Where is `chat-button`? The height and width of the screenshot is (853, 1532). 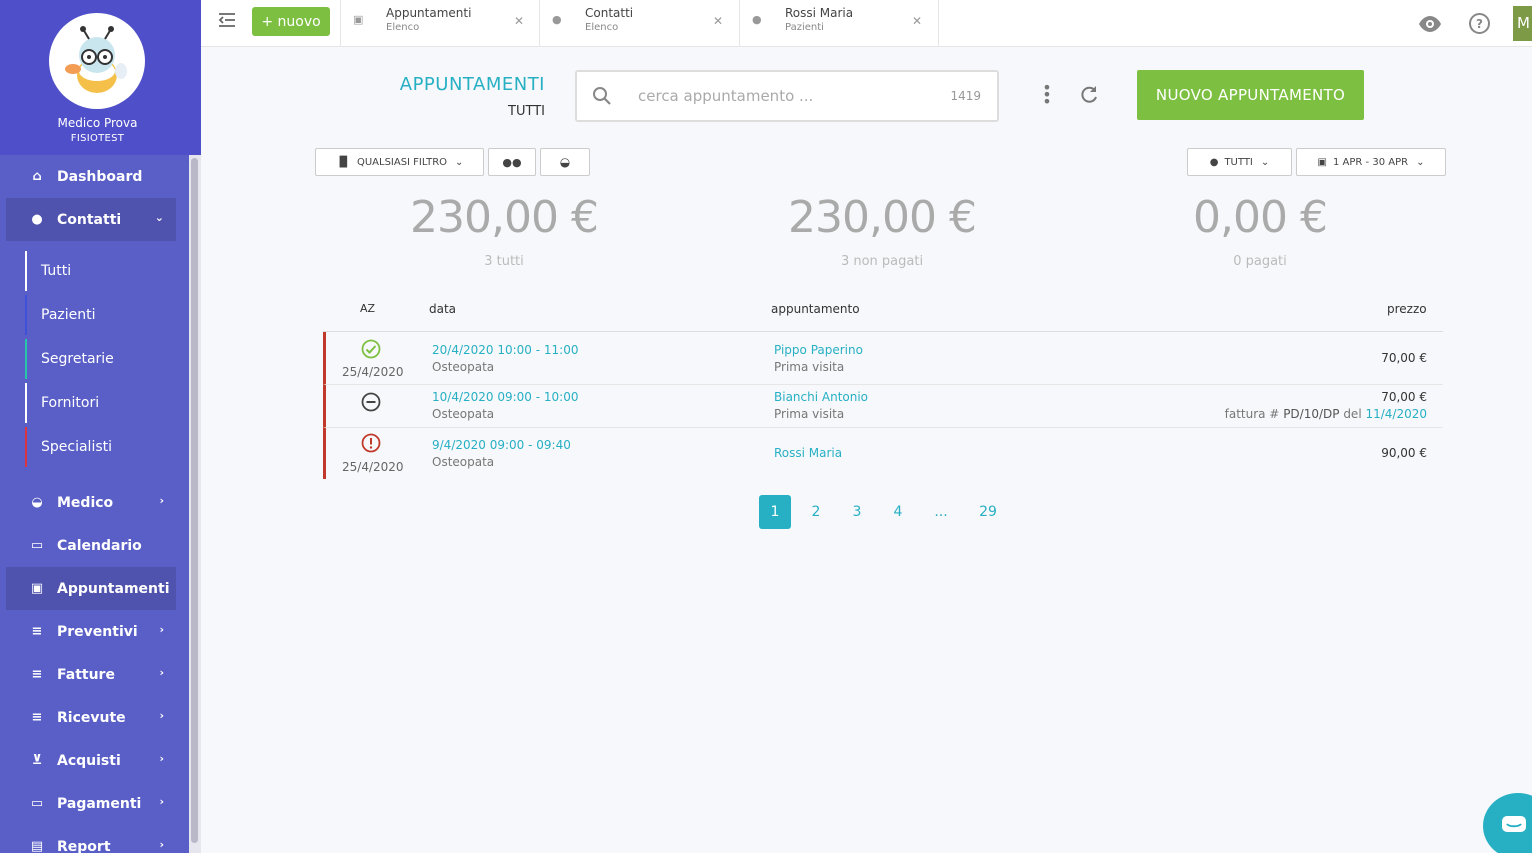
chat-button is located at coordinates (1507, 823).